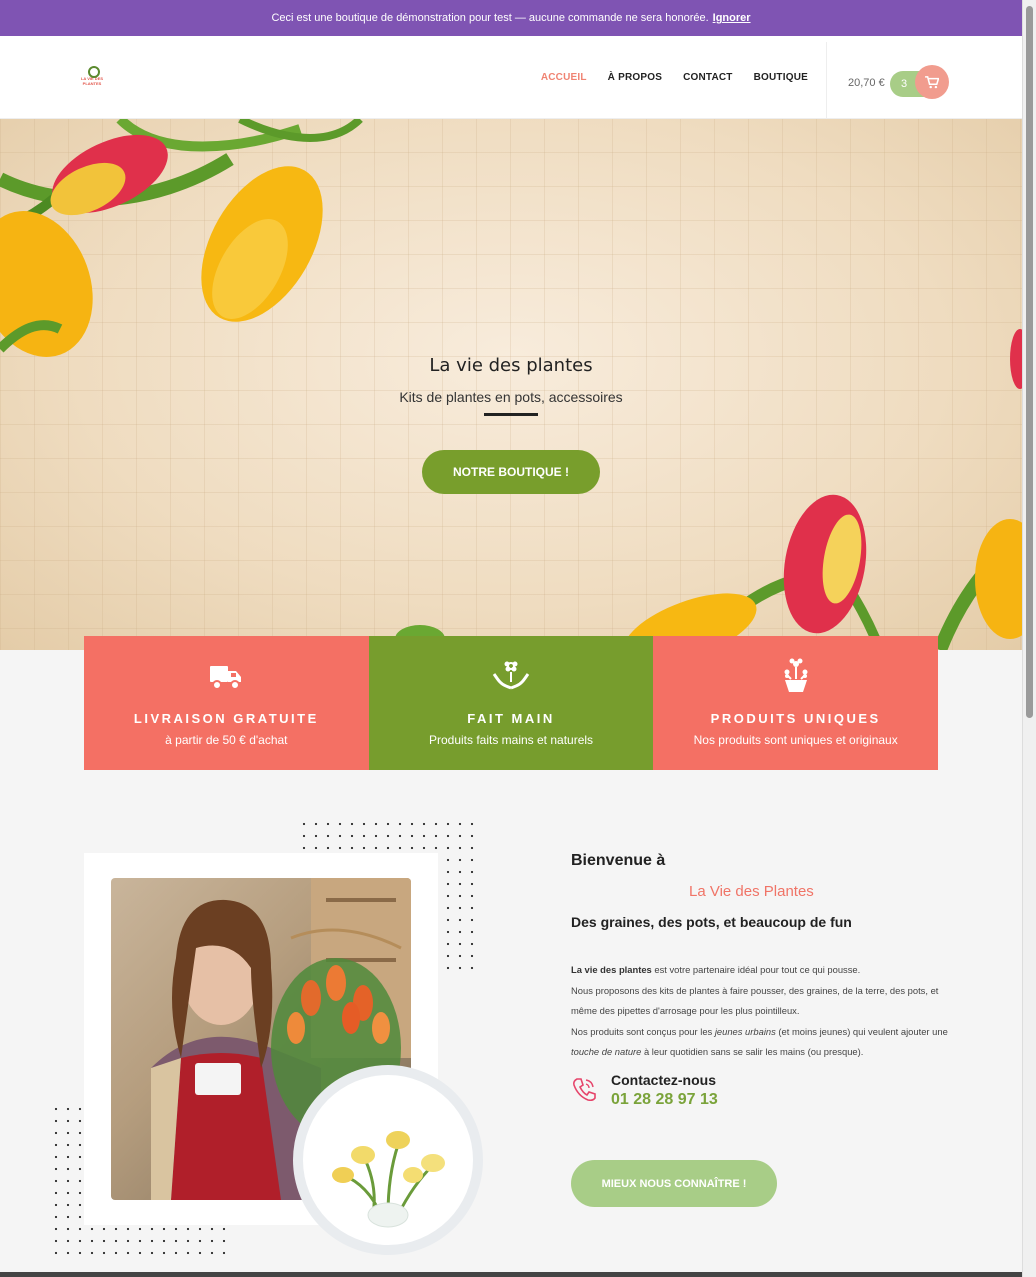 Image resolution: width=1036 pixels, height=1277 pixels. I want to click on learn-more-button: MIEUX NOUS CONNAÎTRE !, so click(674, 1183).